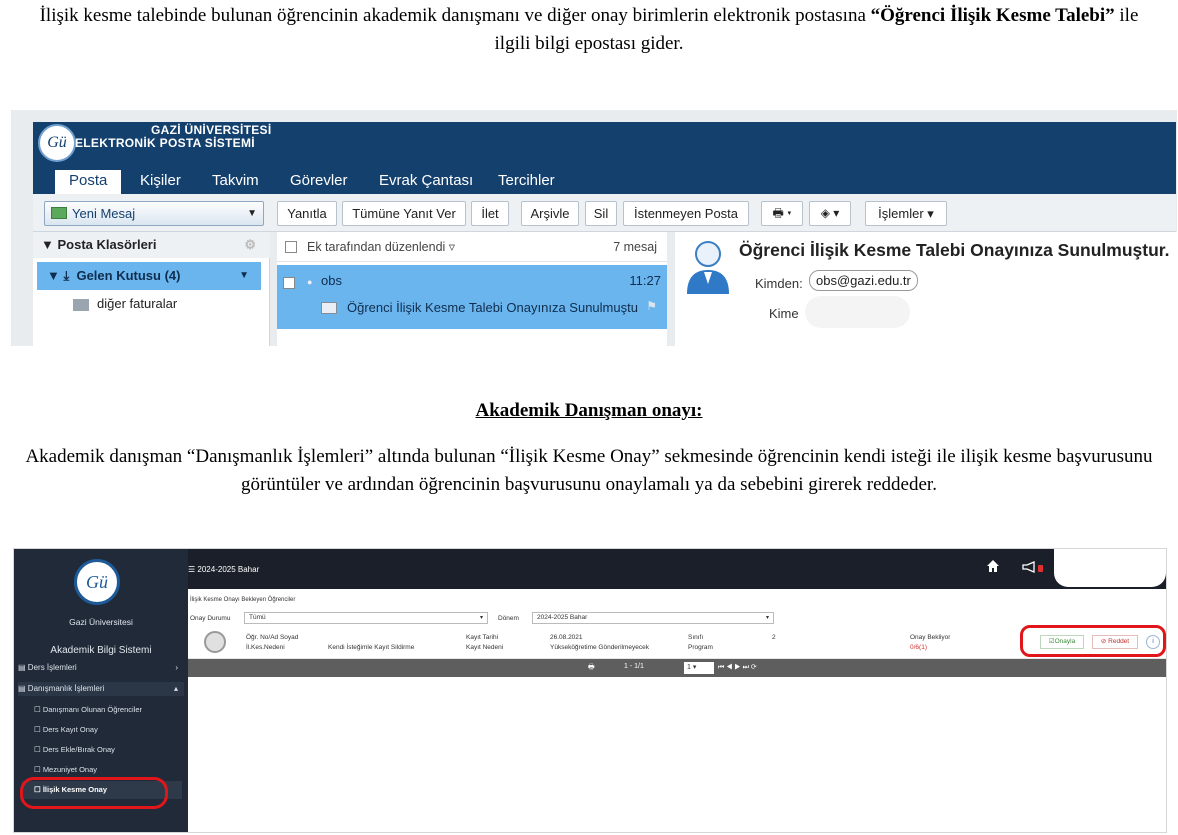 The height and width of the screenshot is (835, 1178). Describe the element at coordinates (601, 213) in the screenshot. I see `delete-button: Sil` at that location.